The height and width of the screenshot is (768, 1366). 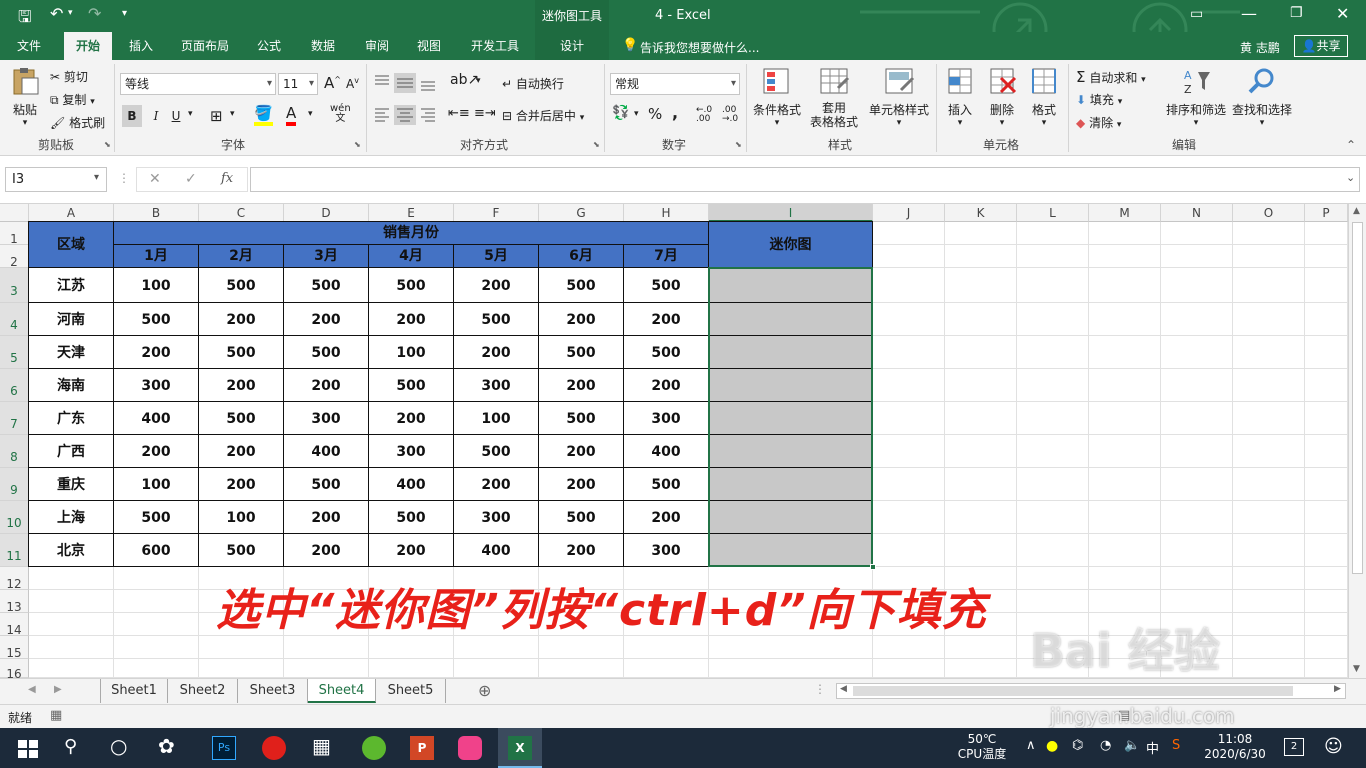 I want to click on sheet-tab-1: Sheet1, so click(x=134, y=691).